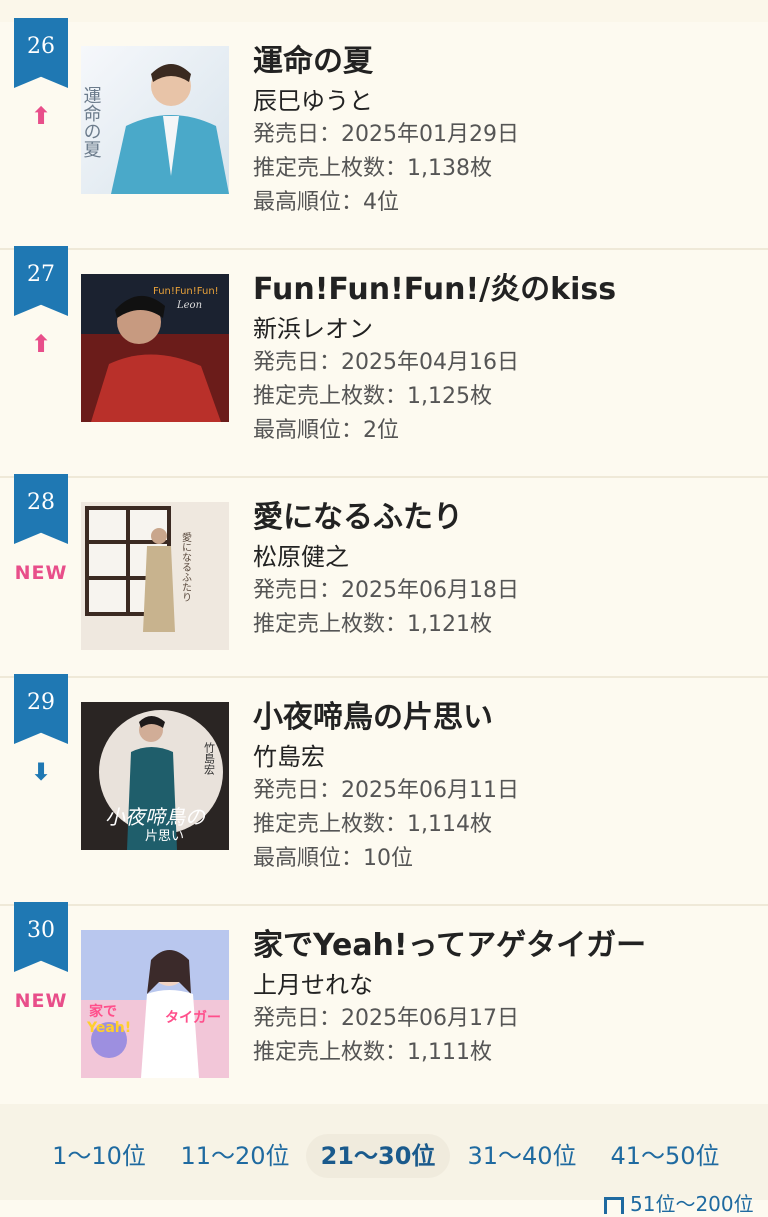 The width and height of the screenshot is (768, 1217). What do you see at coordinates (372, 168) in the screenshot?
I see `estimated-sales: 推定売上枚数：1,138枚` at bounding box center [372, 168].